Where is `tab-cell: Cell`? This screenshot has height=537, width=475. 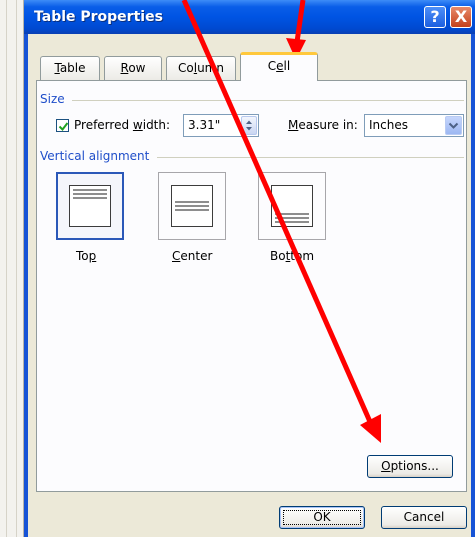
tab-cell: Cell is located at coordinates (279, 66).